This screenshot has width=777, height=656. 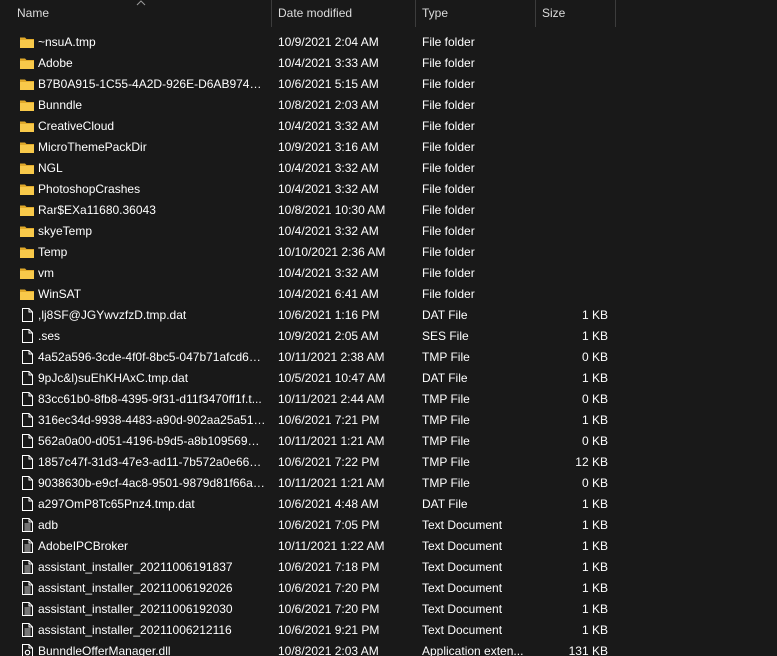 What do you see at coordinates (388, 336) in the screenshot?
I see `file-row: .ses 10/9/2021 2:05 AM SES File 1 KB` at bounding box center [388, 336].